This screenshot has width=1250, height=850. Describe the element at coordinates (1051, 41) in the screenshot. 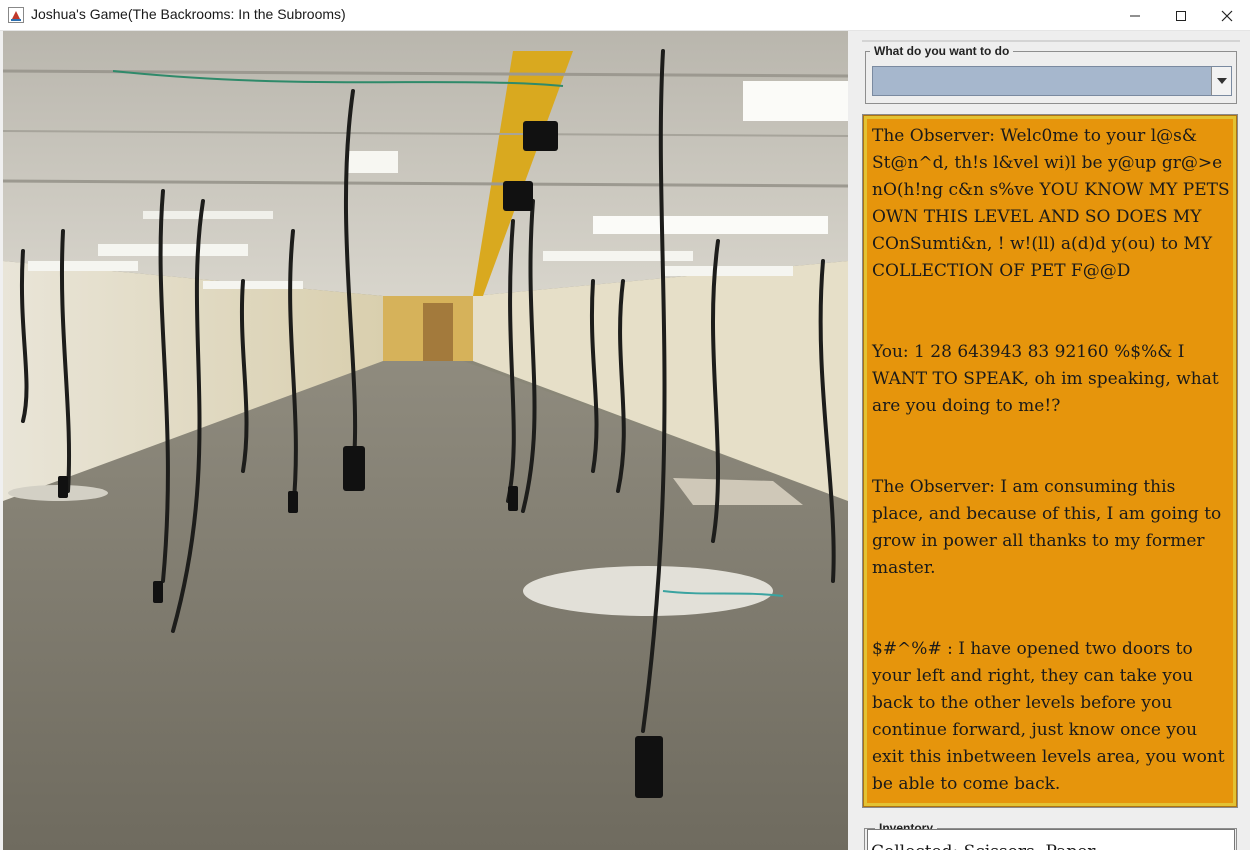

I see `panel-divider` at that location.